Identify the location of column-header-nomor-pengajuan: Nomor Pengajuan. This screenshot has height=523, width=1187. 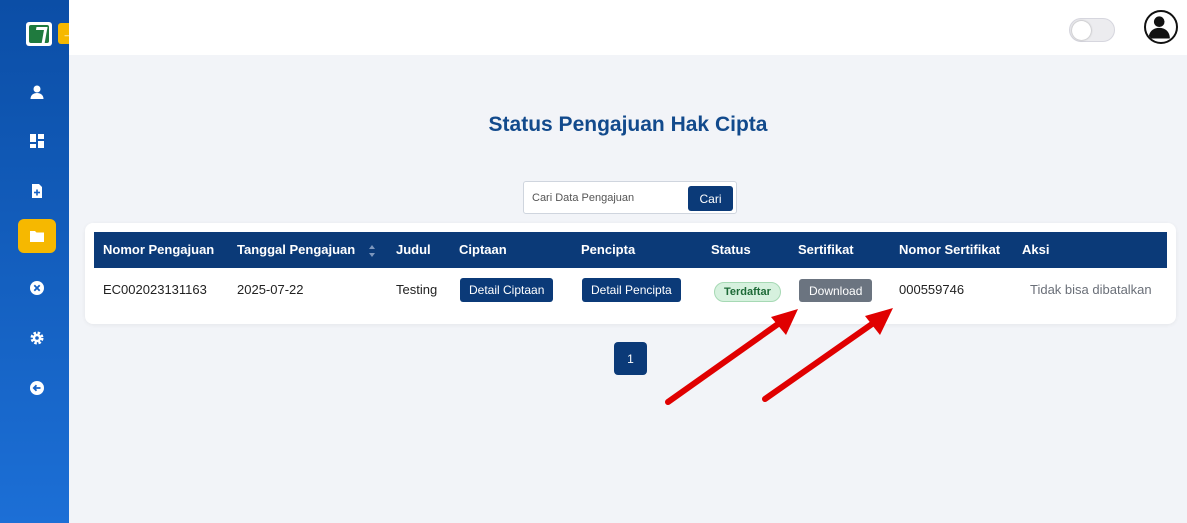
(159, 249).